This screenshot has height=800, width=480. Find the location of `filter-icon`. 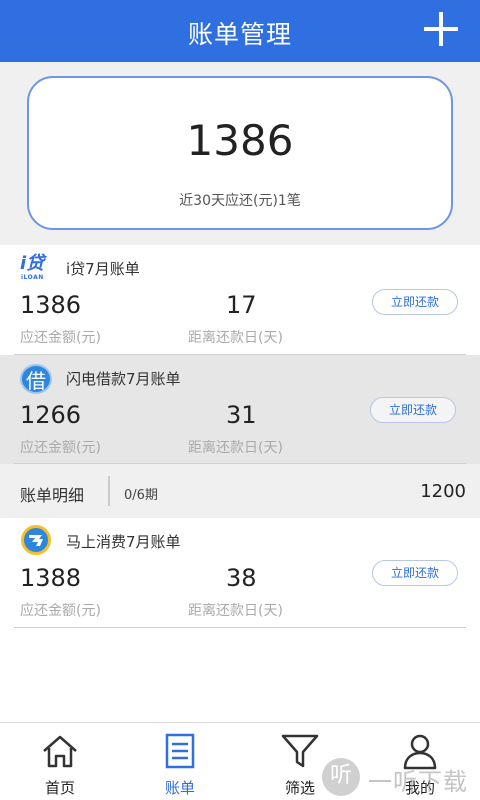

filter-icon is located at coordinates (300, 751).